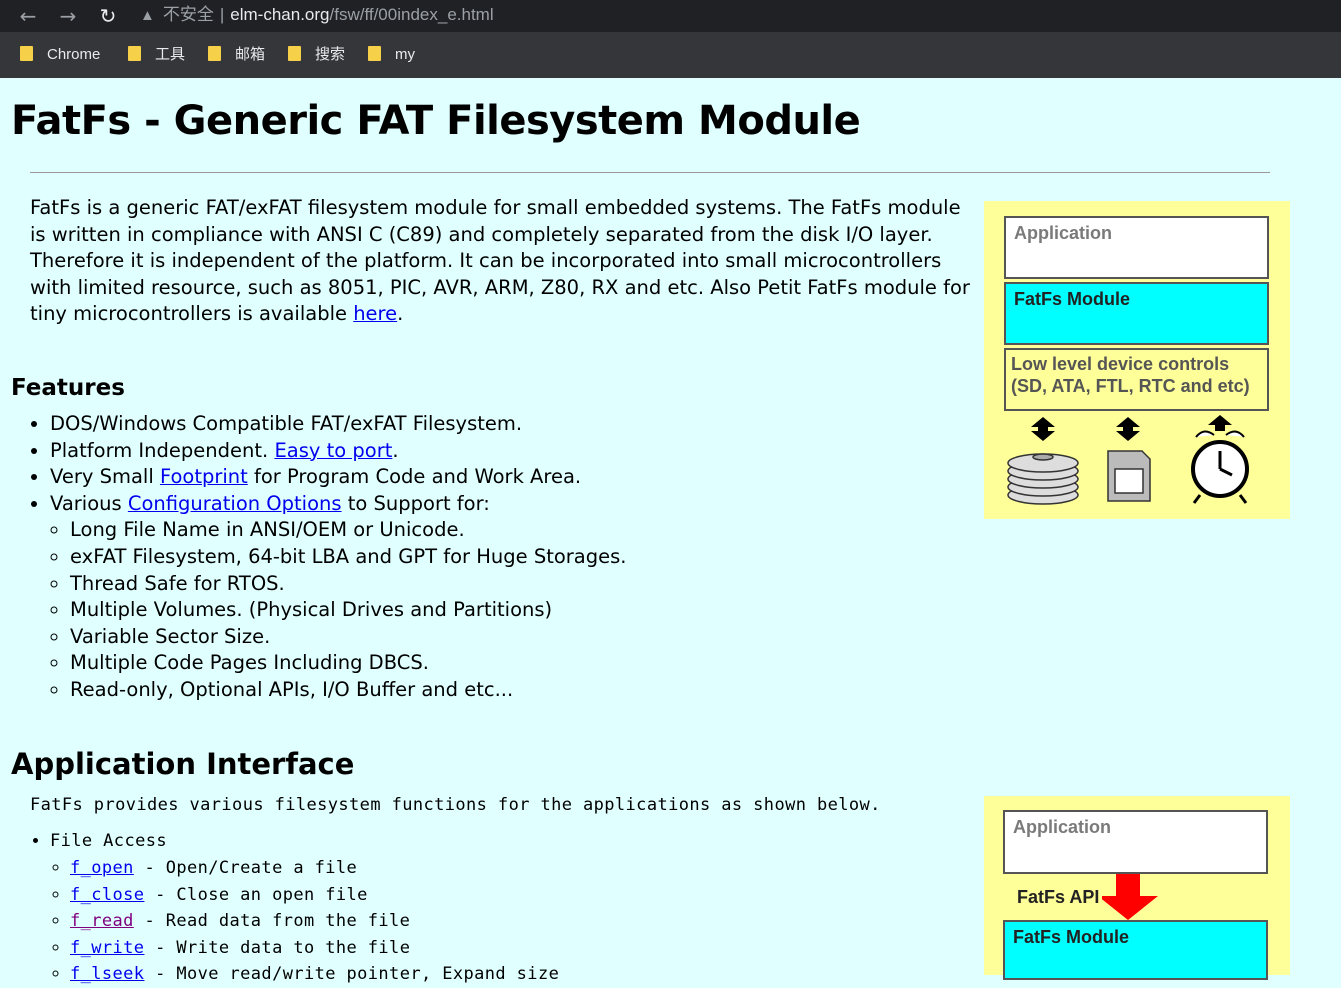  I want to click on list-item: Thread Safe for RTOS., so click(348, 584).